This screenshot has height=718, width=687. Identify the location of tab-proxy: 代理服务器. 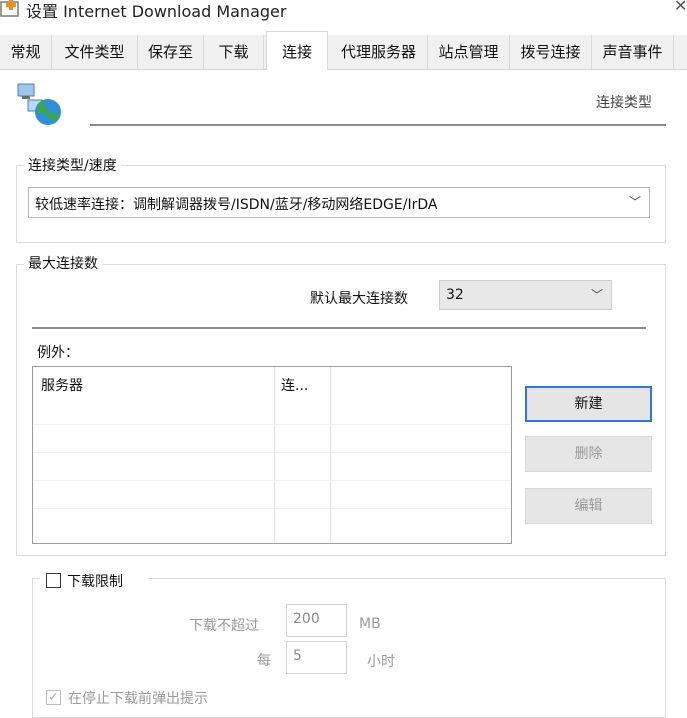
(379, 52).